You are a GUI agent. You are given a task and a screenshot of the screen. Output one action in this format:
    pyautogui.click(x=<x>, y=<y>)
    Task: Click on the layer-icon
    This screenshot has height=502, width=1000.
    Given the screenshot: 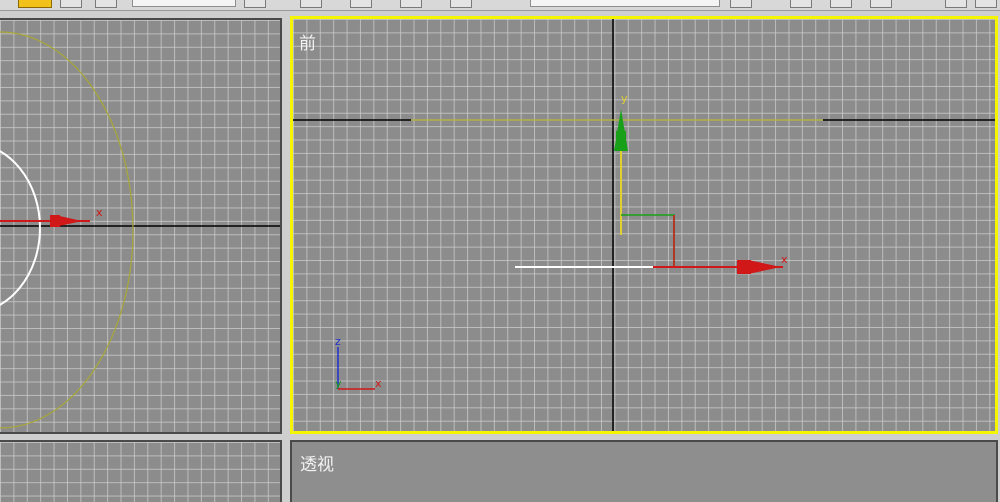 What is the action you would take?
    pyautogui.click(x=841, y=4)
    